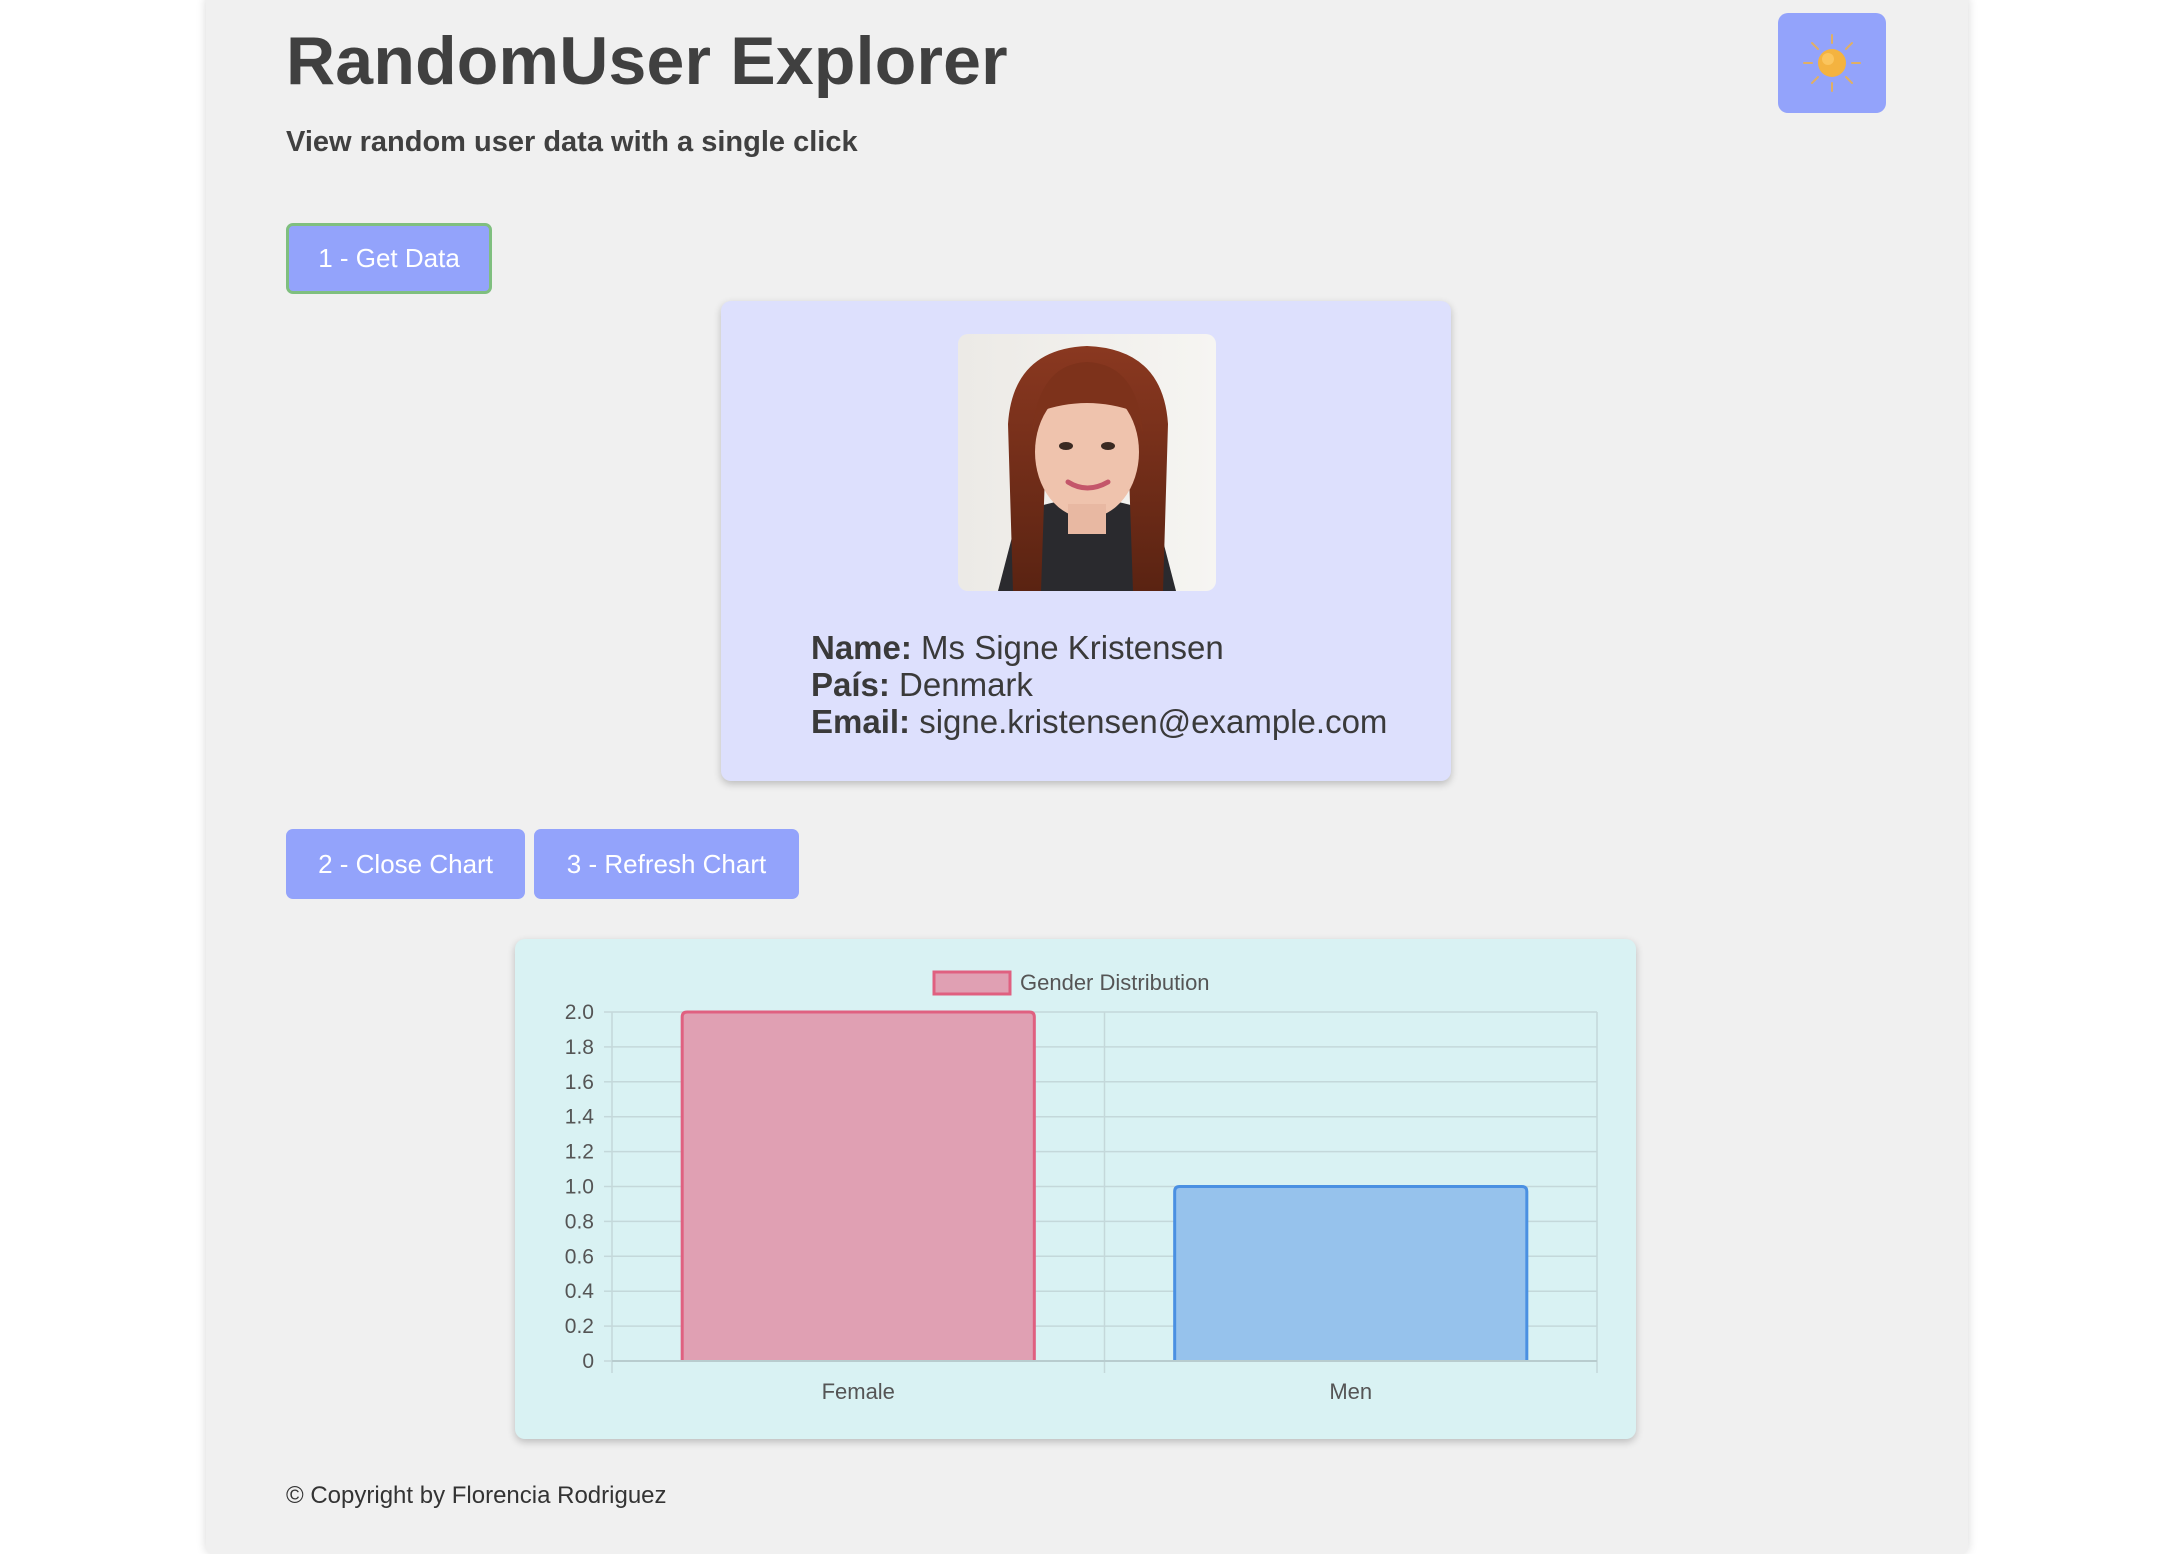 Image resolution: width=2170 pixels, height=1554 pixels. Describe the element at coordinates (972, 983) in the screenshot. I see `legend-swatch` at that location.